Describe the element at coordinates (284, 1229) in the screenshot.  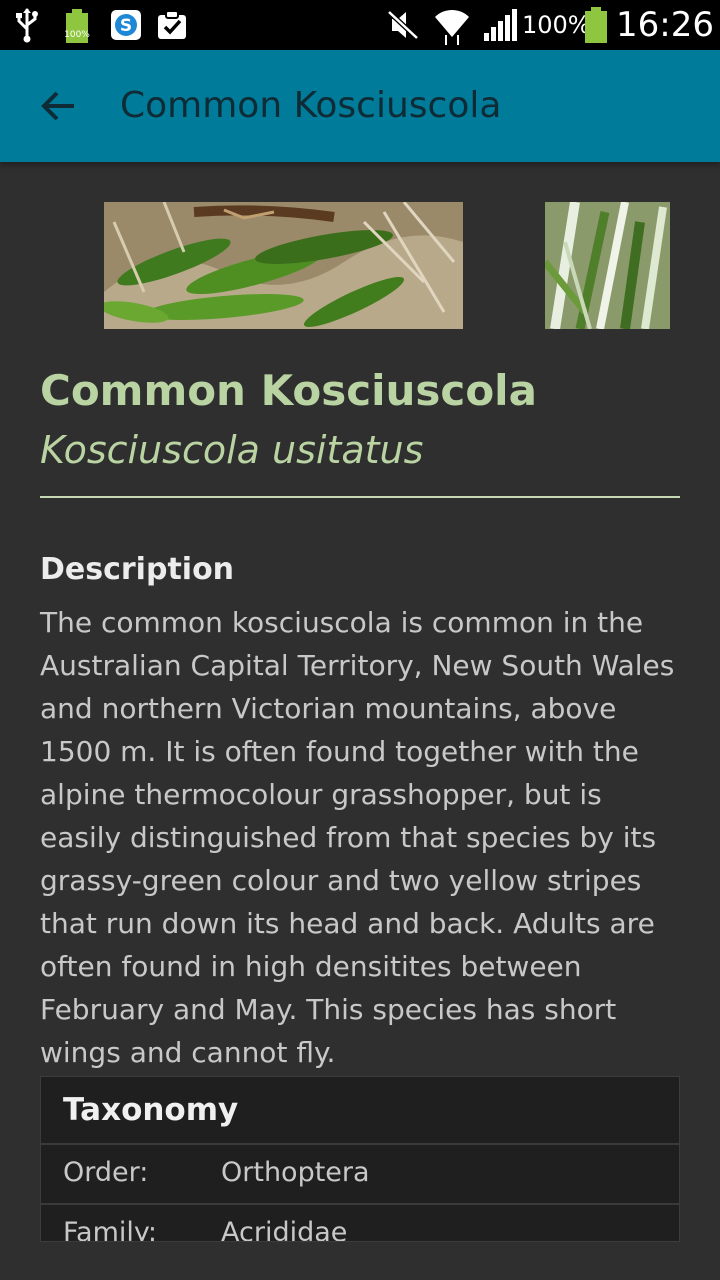
I see `taxonomy-family-value: Acrididae` at that location.